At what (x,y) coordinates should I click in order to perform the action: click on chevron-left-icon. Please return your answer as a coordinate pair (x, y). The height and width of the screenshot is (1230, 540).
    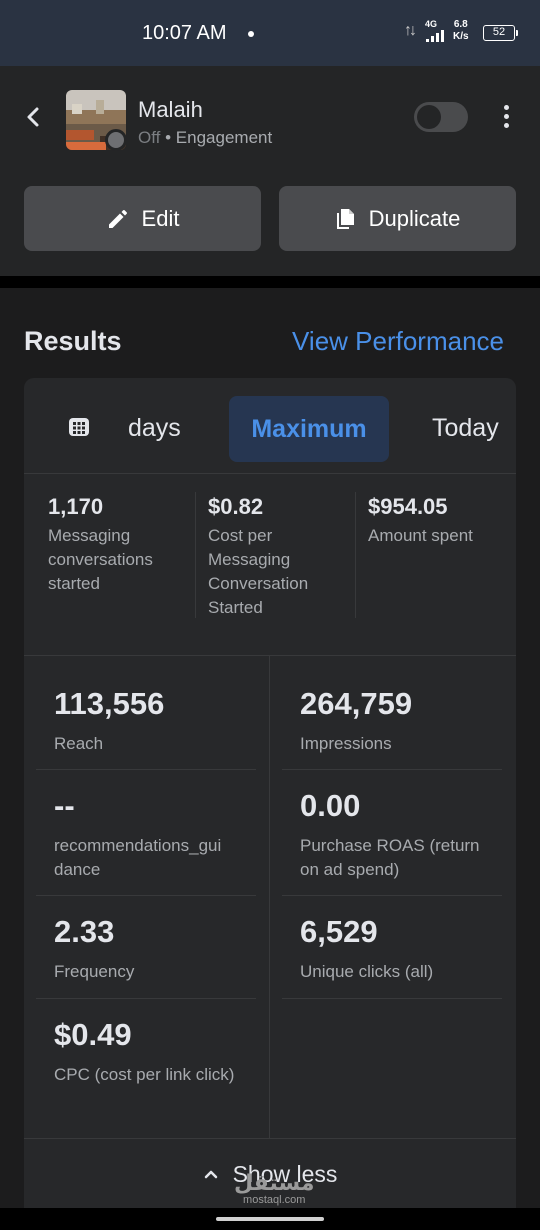
    Looking at the image, I should click on (33, 117).